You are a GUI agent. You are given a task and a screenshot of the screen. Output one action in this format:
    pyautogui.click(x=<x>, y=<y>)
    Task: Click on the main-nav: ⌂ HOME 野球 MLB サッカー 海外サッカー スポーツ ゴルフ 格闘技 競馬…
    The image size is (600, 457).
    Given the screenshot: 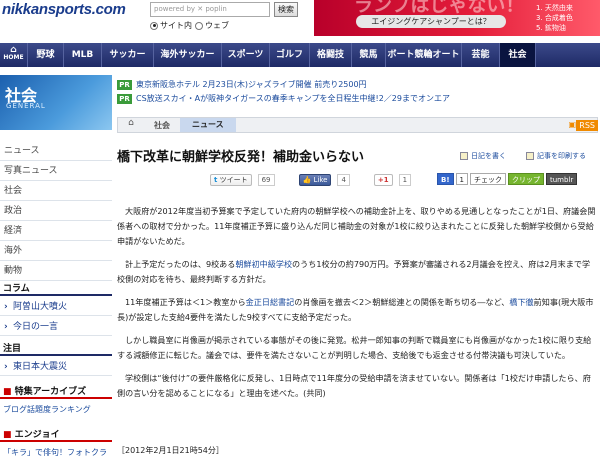 What is the action you would take?
    pyautogui.click(x=300, y=55)
    